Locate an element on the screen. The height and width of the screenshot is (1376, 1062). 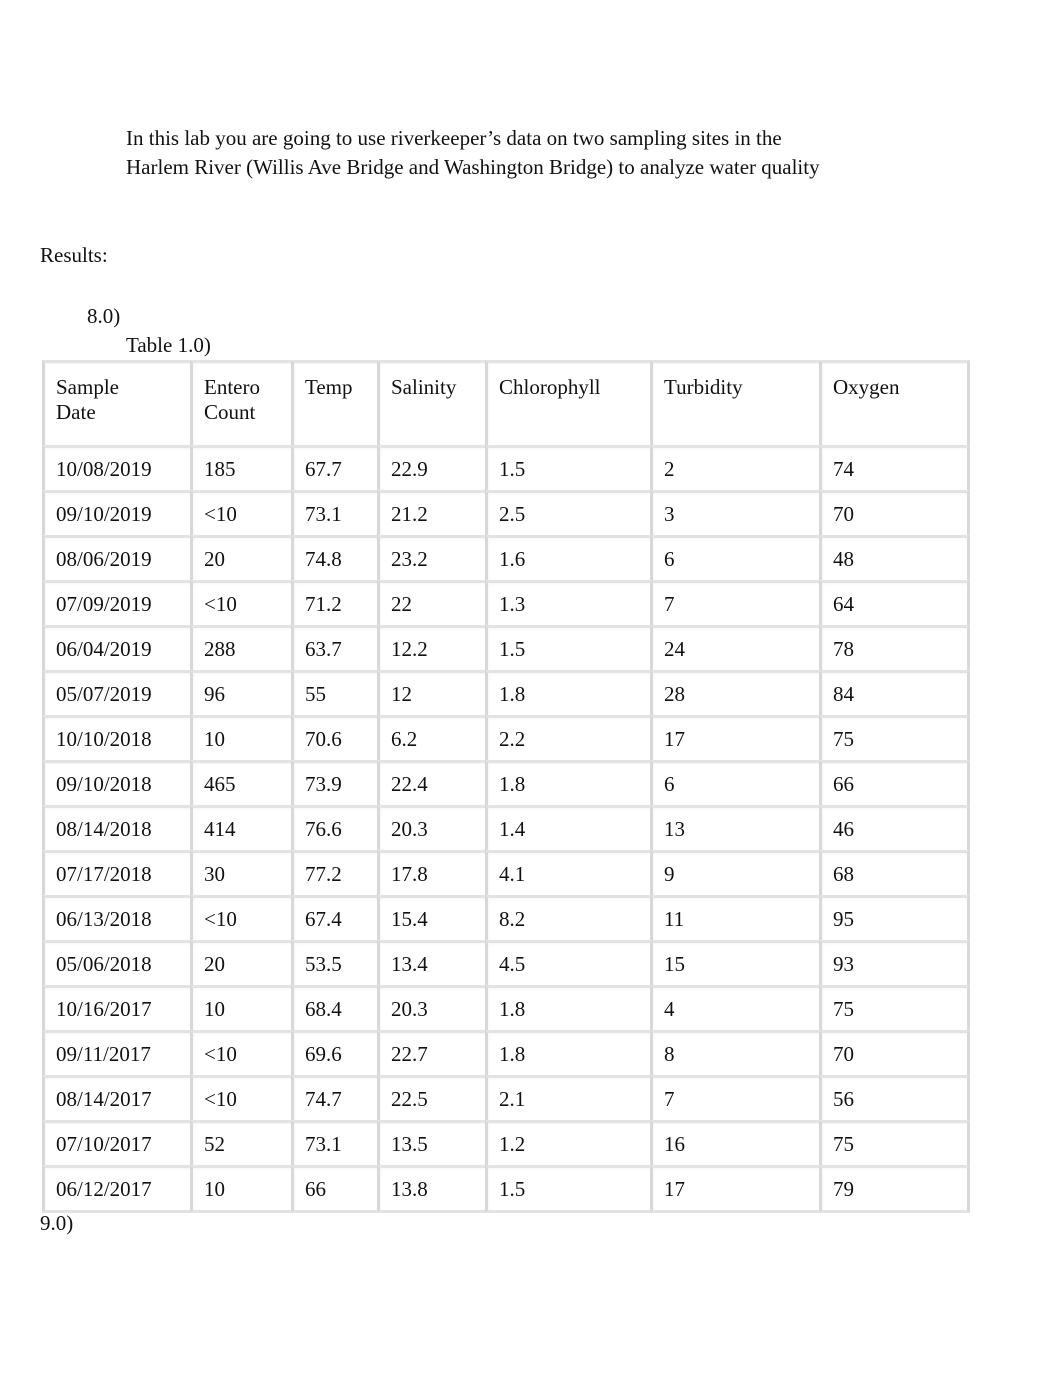
table-row: 07/17/2018 30 77.2 17.8 4.1 9 68 is located at coordinates (506, 872).